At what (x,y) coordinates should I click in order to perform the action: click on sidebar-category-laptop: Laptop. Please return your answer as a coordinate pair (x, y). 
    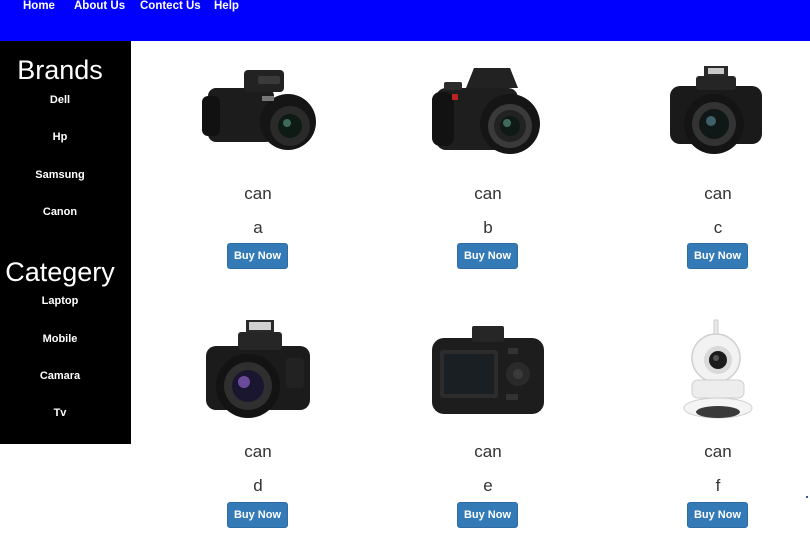
    Looking at the image, I should click on (60, 301).